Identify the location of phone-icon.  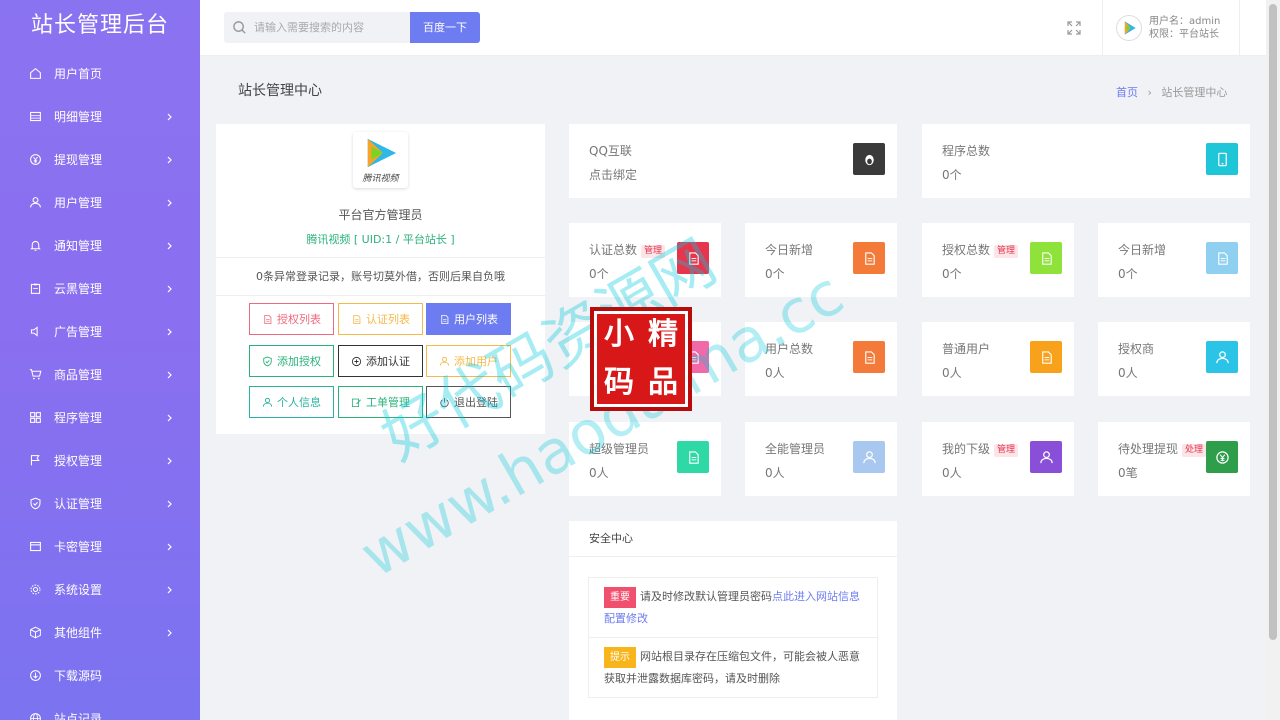
(1222, 159).